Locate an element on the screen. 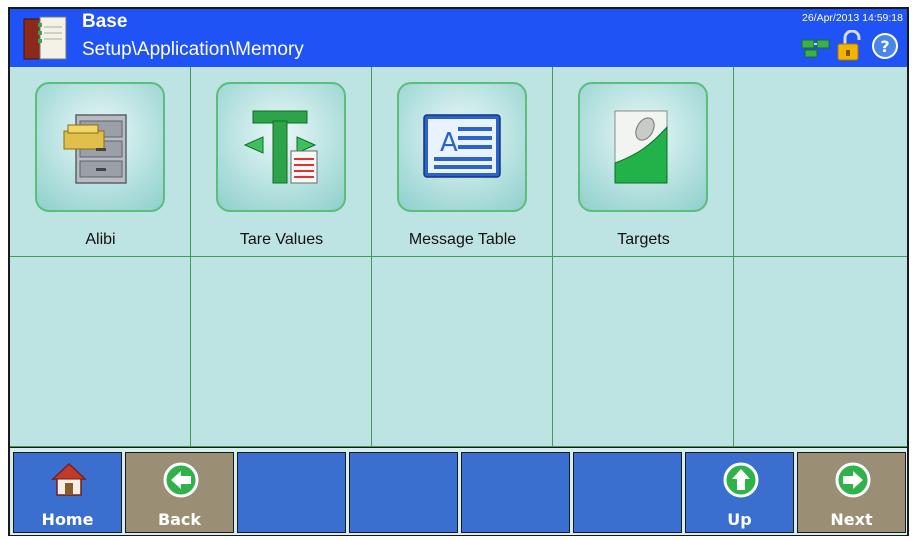 The width and height of the screenshot is (915, 540). grid-cell-message-table: A Message Table is located at coordinates (462, 162).